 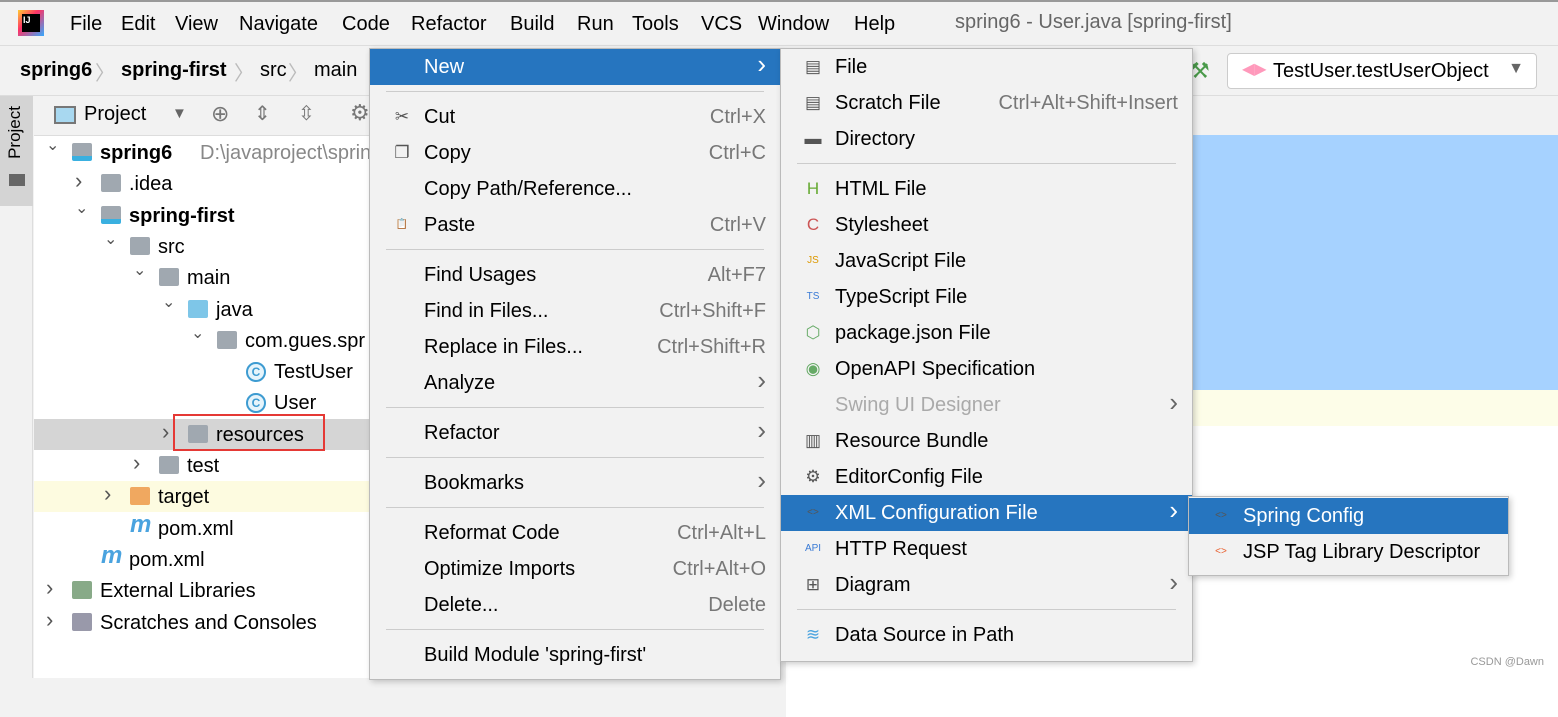 What do you see at coordinates (986, 441) in the screenshot?
I see `menu-item-resource-bundle: ▥ Resource Bundle` at bounding box center [986, 441].